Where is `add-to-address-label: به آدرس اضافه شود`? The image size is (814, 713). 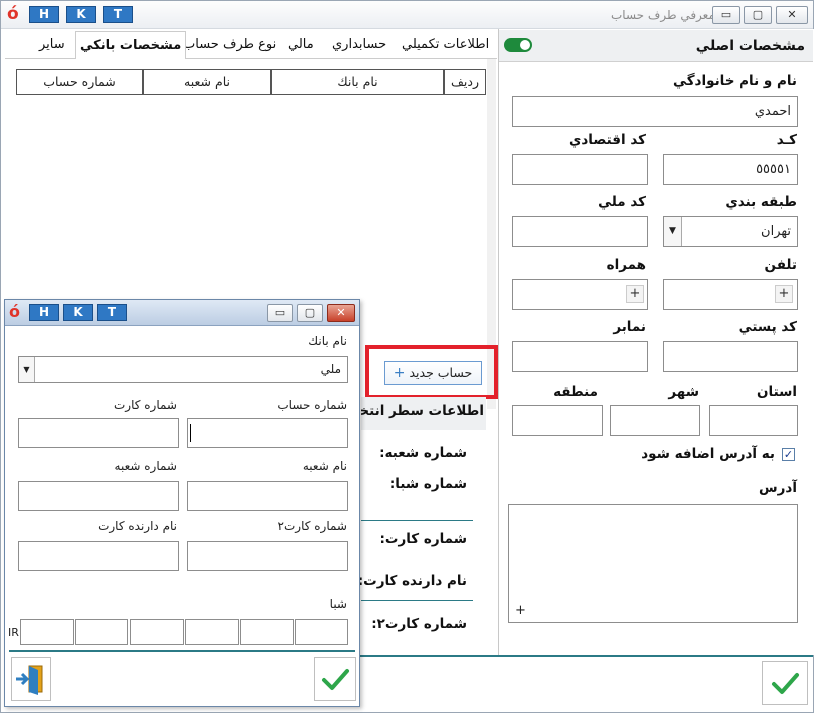 add-to-address-label: به آدرس اضافه شود is located at coordinates (708, 454).